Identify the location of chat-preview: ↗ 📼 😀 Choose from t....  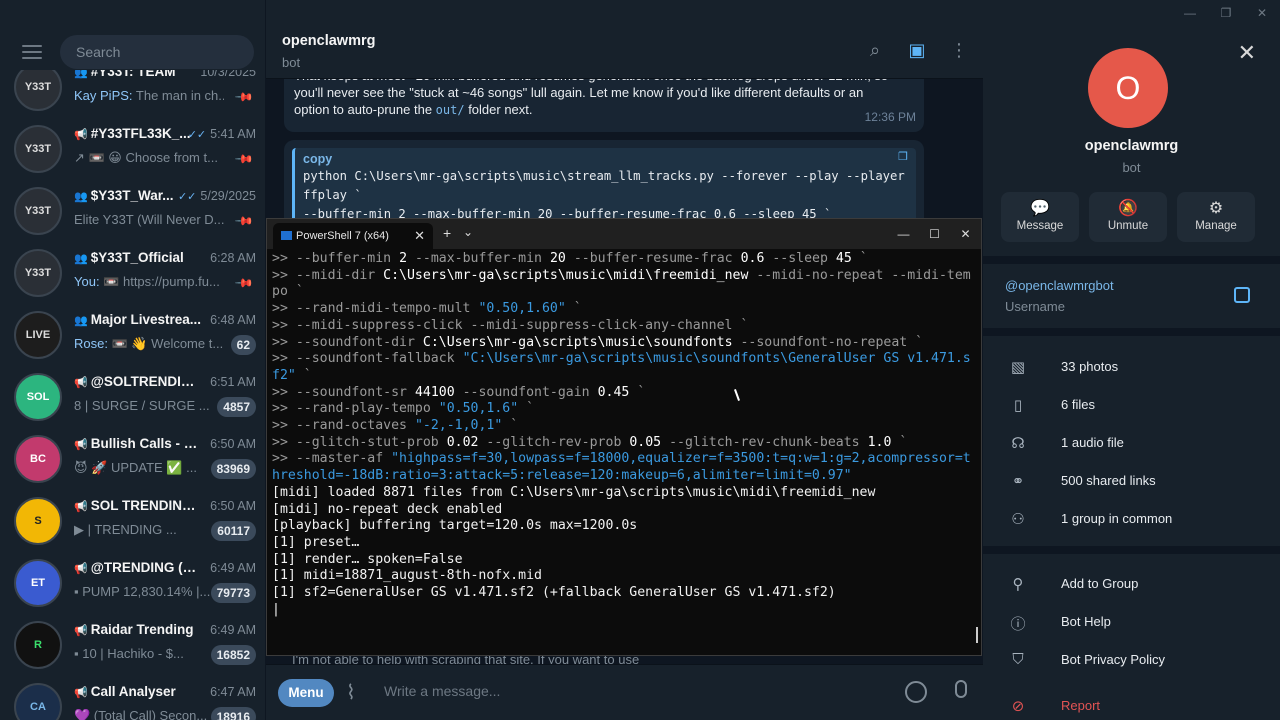
(146, 157).